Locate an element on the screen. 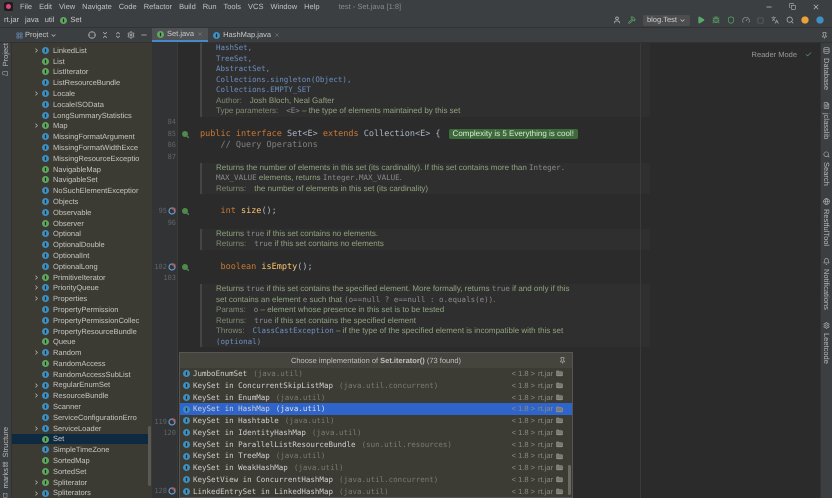 This screenshot has width=832, height=498. bell-icon is located at coordinates (826, 262).